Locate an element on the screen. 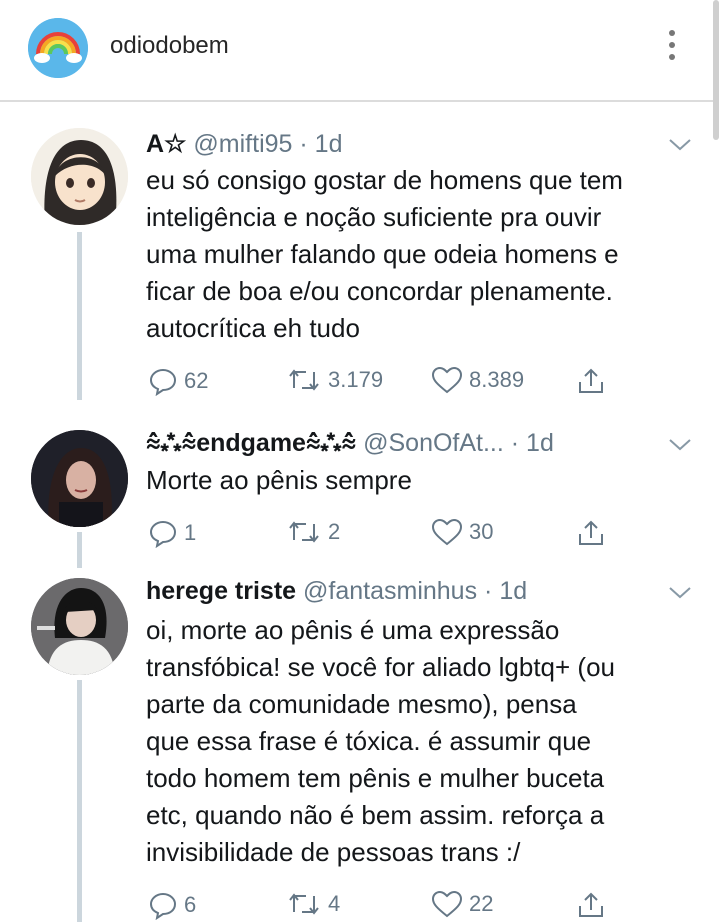 The image size is (719, 924). like-button: 8.389 is located at coordinates (477, 380).